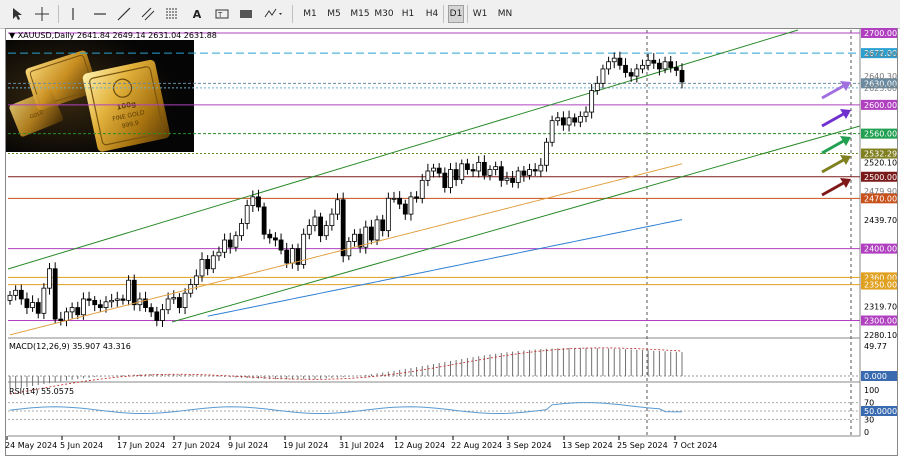 The width and height of the screenshot is (900, 456). I want to click on toolbar: A T M1 M5 M15 M30 H1 H4 D1 W1 MN, so click(450, 14).